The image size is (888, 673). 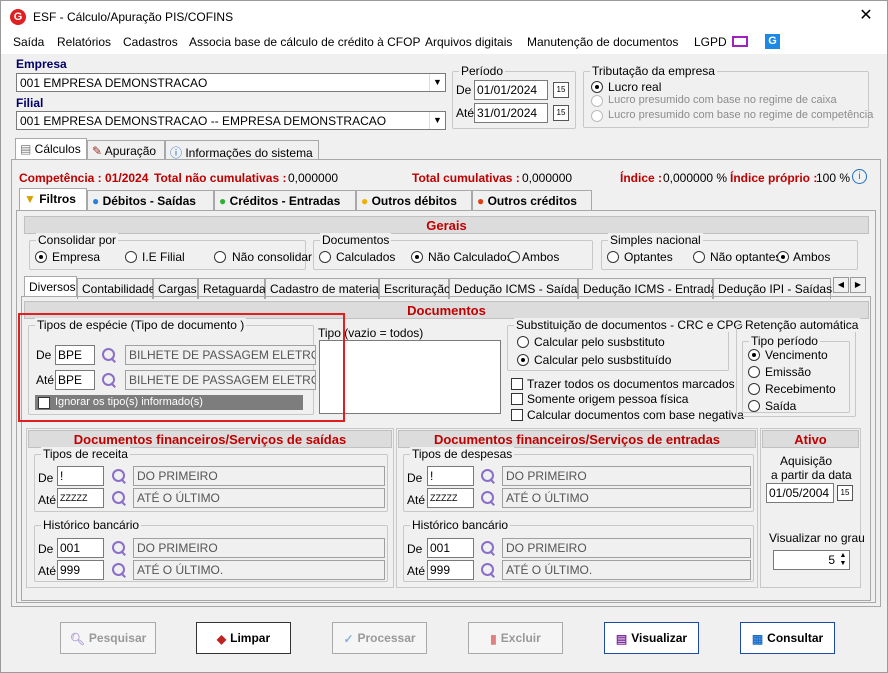 What do you see at coordinates (85, 454) in the screenshot?
I see `tipos-receita-title: Tipos de receita` at bounding box center [85, 454].